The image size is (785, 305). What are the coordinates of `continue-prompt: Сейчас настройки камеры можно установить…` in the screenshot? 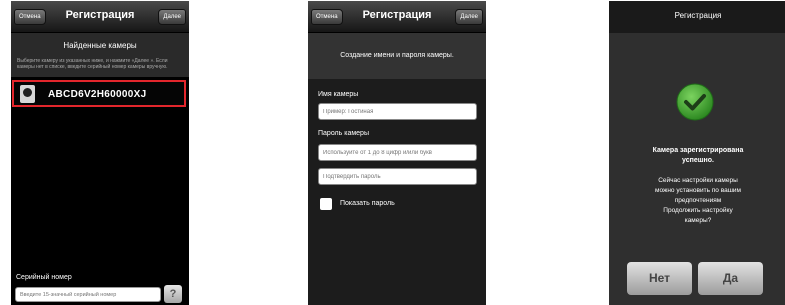 It's located at (697, 201).